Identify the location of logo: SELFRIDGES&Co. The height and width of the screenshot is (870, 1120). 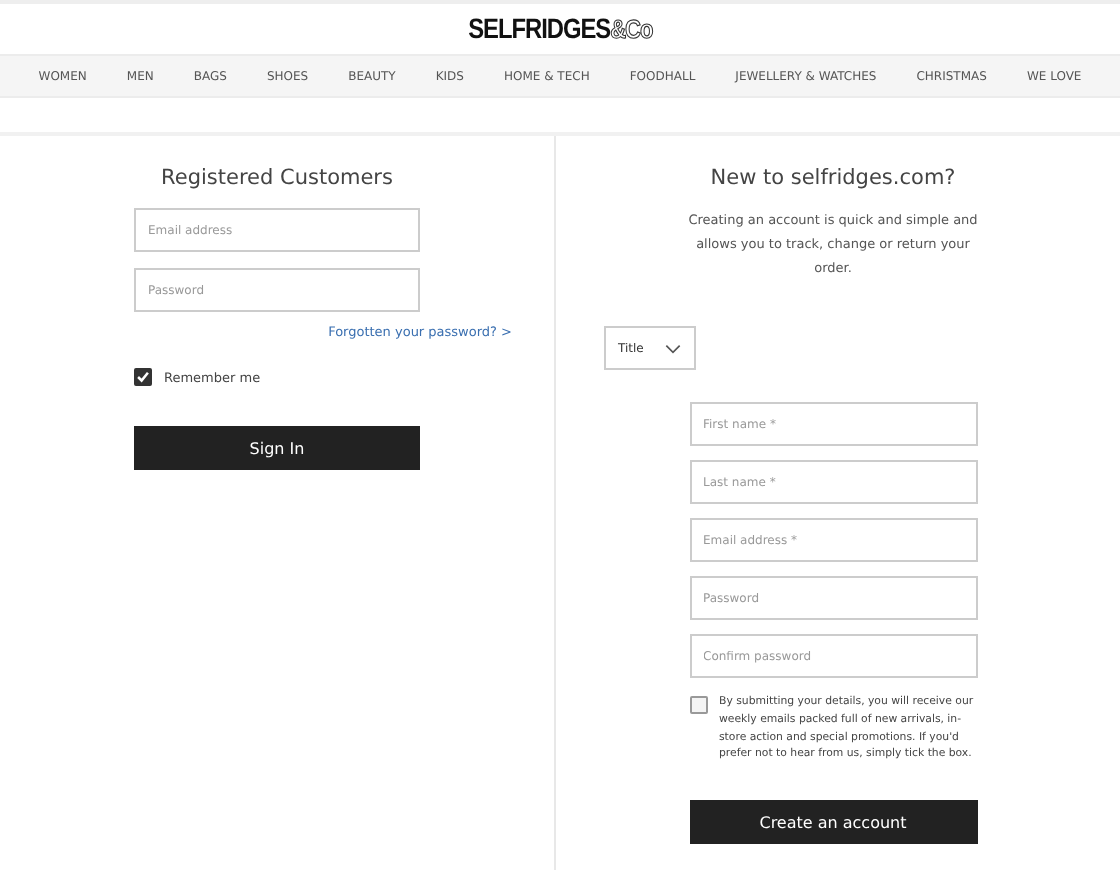
(560, 29).